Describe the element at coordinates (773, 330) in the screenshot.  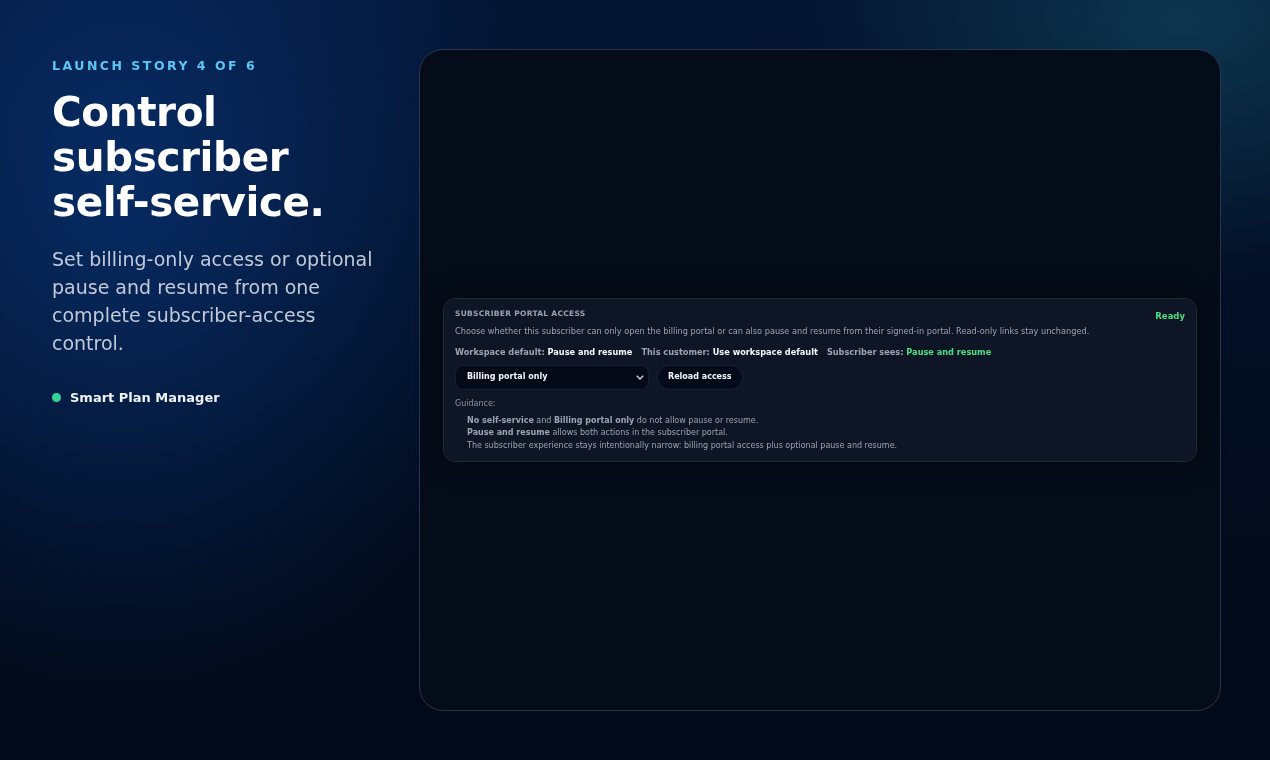
I see `panel-description: Choose whether this subscriber can only open the billing portal or can also pause and resume from their signed-in portal. Read-only links stay unchanged.` at that location.